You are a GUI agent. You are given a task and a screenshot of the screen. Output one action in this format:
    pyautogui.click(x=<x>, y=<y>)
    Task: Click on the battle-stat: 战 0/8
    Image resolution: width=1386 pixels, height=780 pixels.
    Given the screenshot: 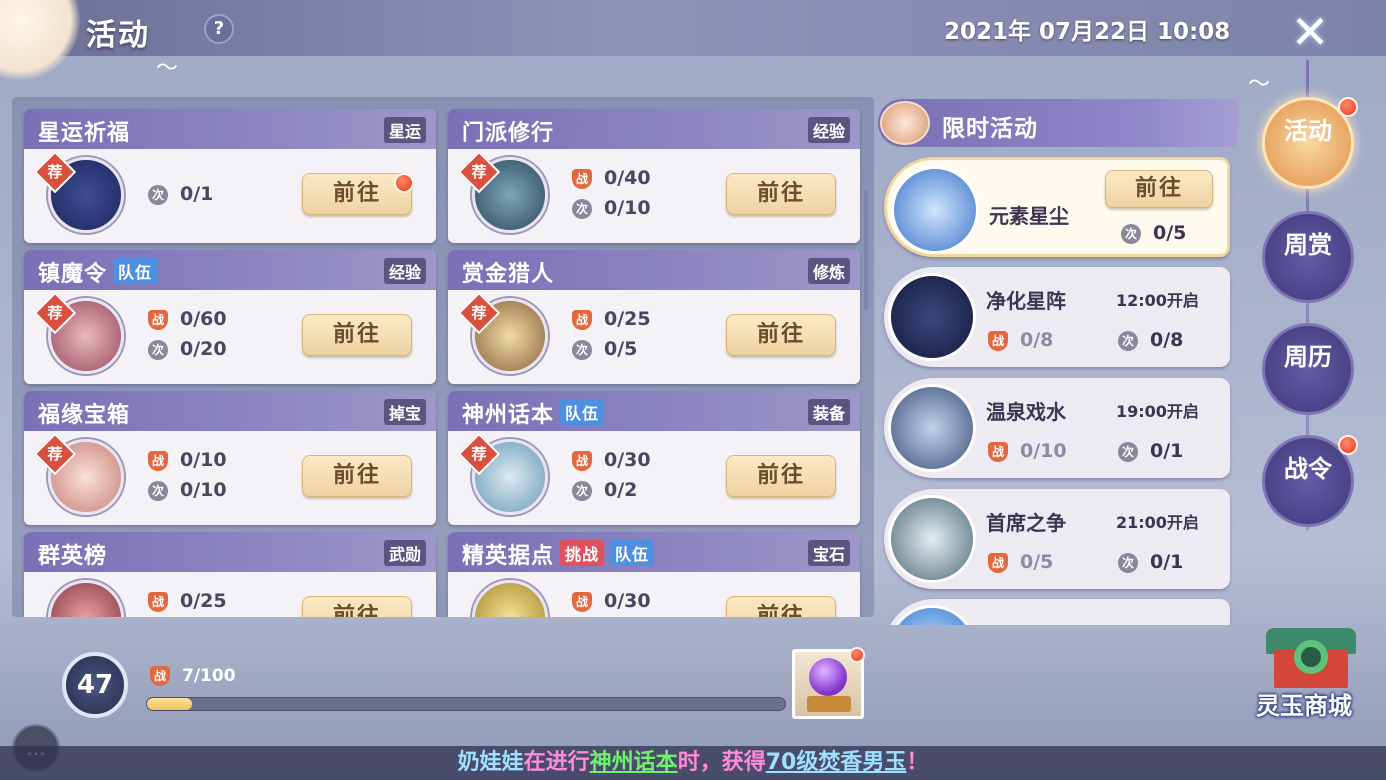 What is the action you would take?
    pyautogui.click(x=1020, y=340)
    